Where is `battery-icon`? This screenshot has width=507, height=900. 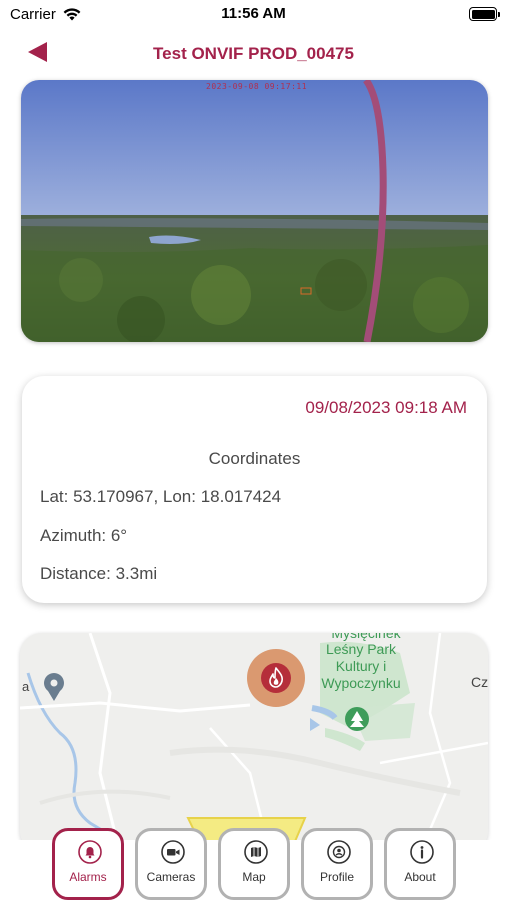
battery-icon is located at coordinates (484, 14).